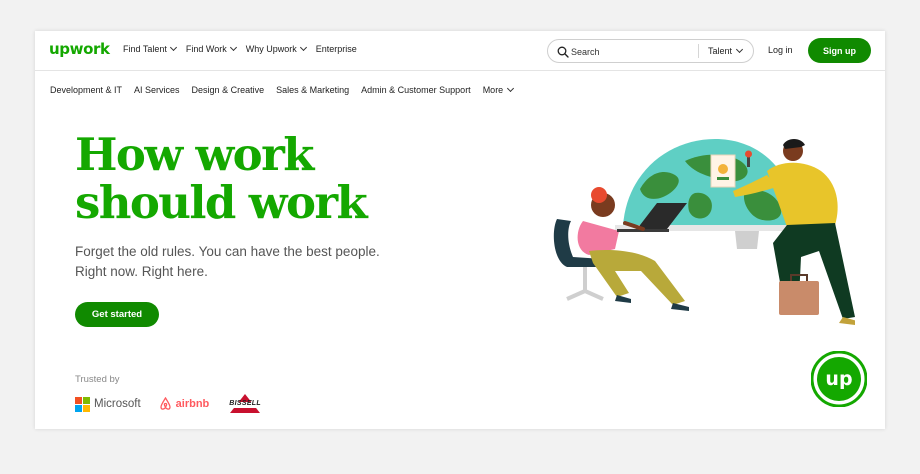  I want to click on nav-find-talent: Find Talent, so click(150, 48).